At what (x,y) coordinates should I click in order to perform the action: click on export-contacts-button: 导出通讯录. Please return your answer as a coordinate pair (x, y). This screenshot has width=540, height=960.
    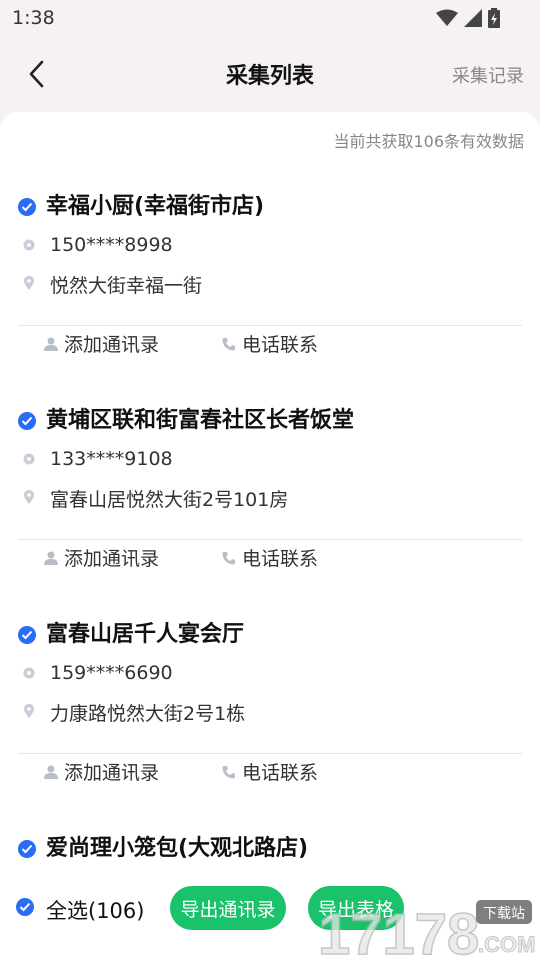
    Looking at the image, I should click on (228, 908).